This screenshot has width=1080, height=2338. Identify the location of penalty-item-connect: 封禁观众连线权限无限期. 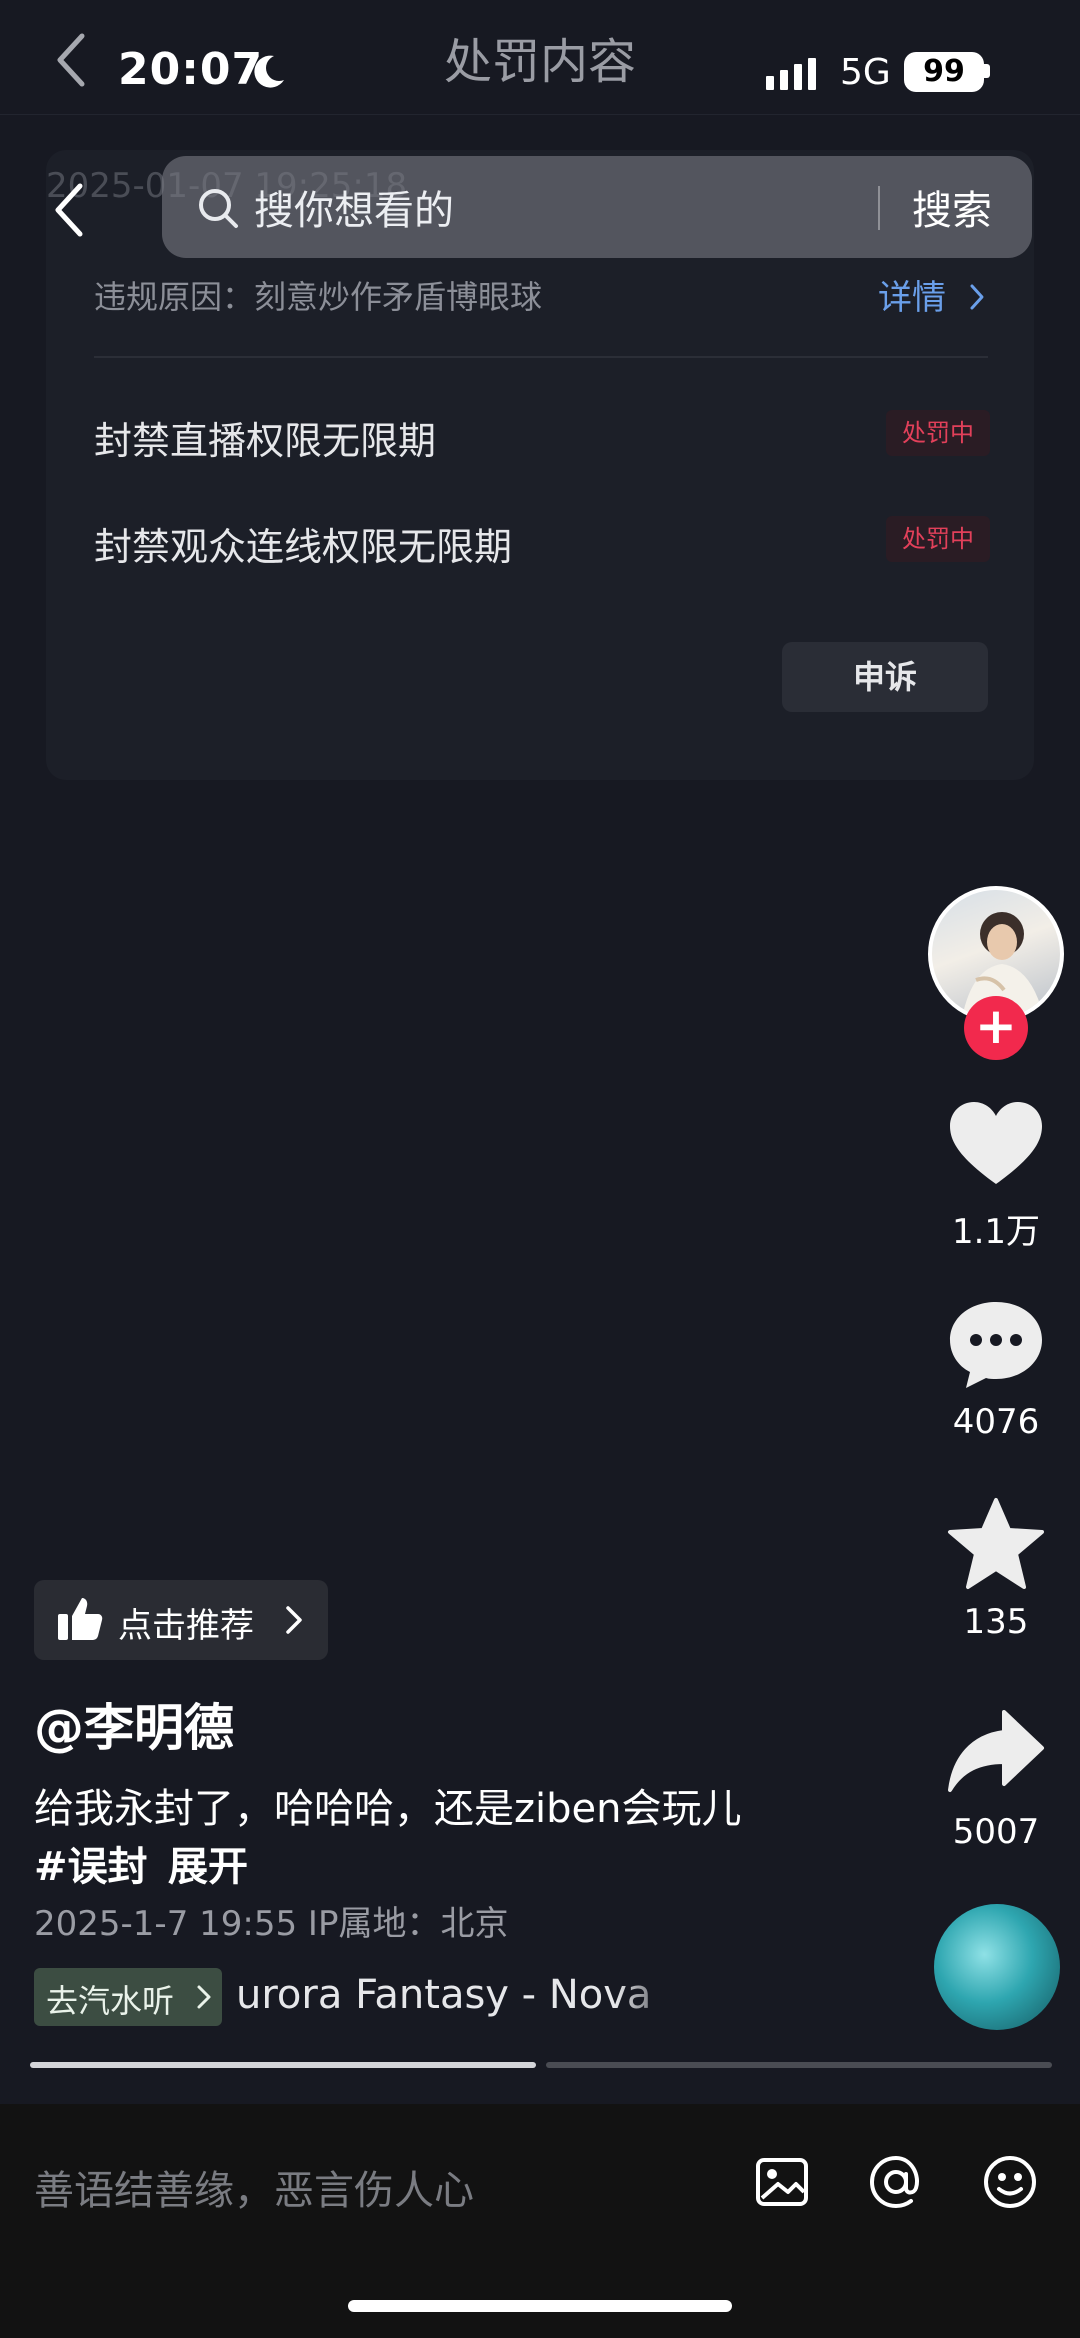
(303, 547).